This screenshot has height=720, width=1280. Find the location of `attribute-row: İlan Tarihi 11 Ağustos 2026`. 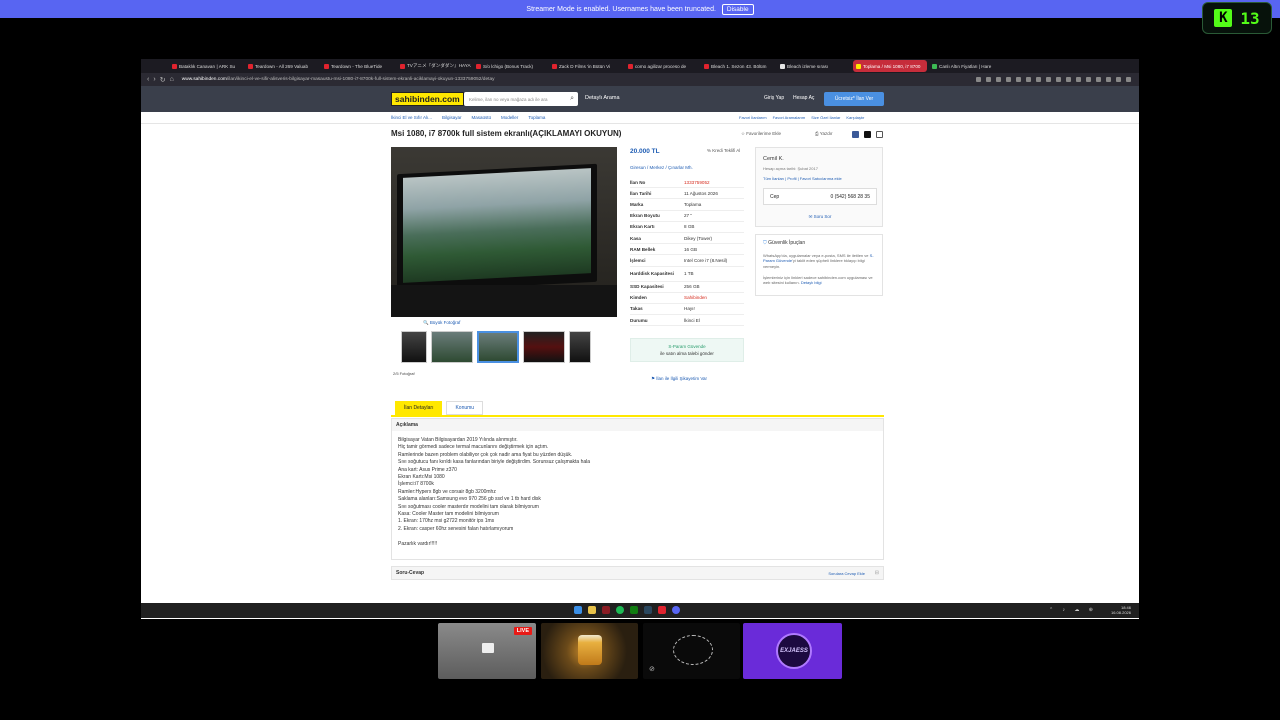

attribute-row: İlan Tarihi 11 Ağustos 2026 is located at coordinates (687, 194).